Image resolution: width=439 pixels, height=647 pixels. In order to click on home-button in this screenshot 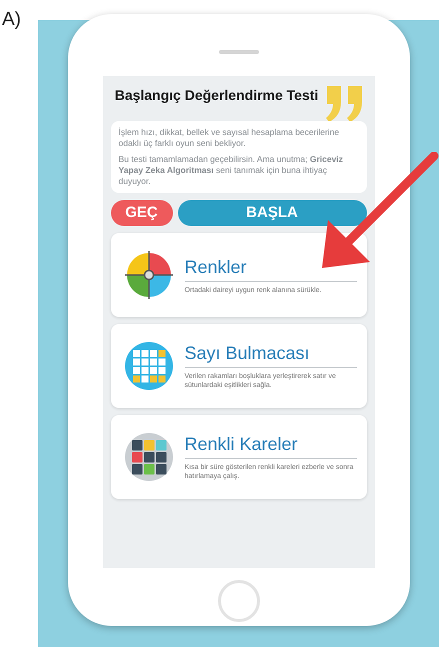, I will do `click(239, 601)`.